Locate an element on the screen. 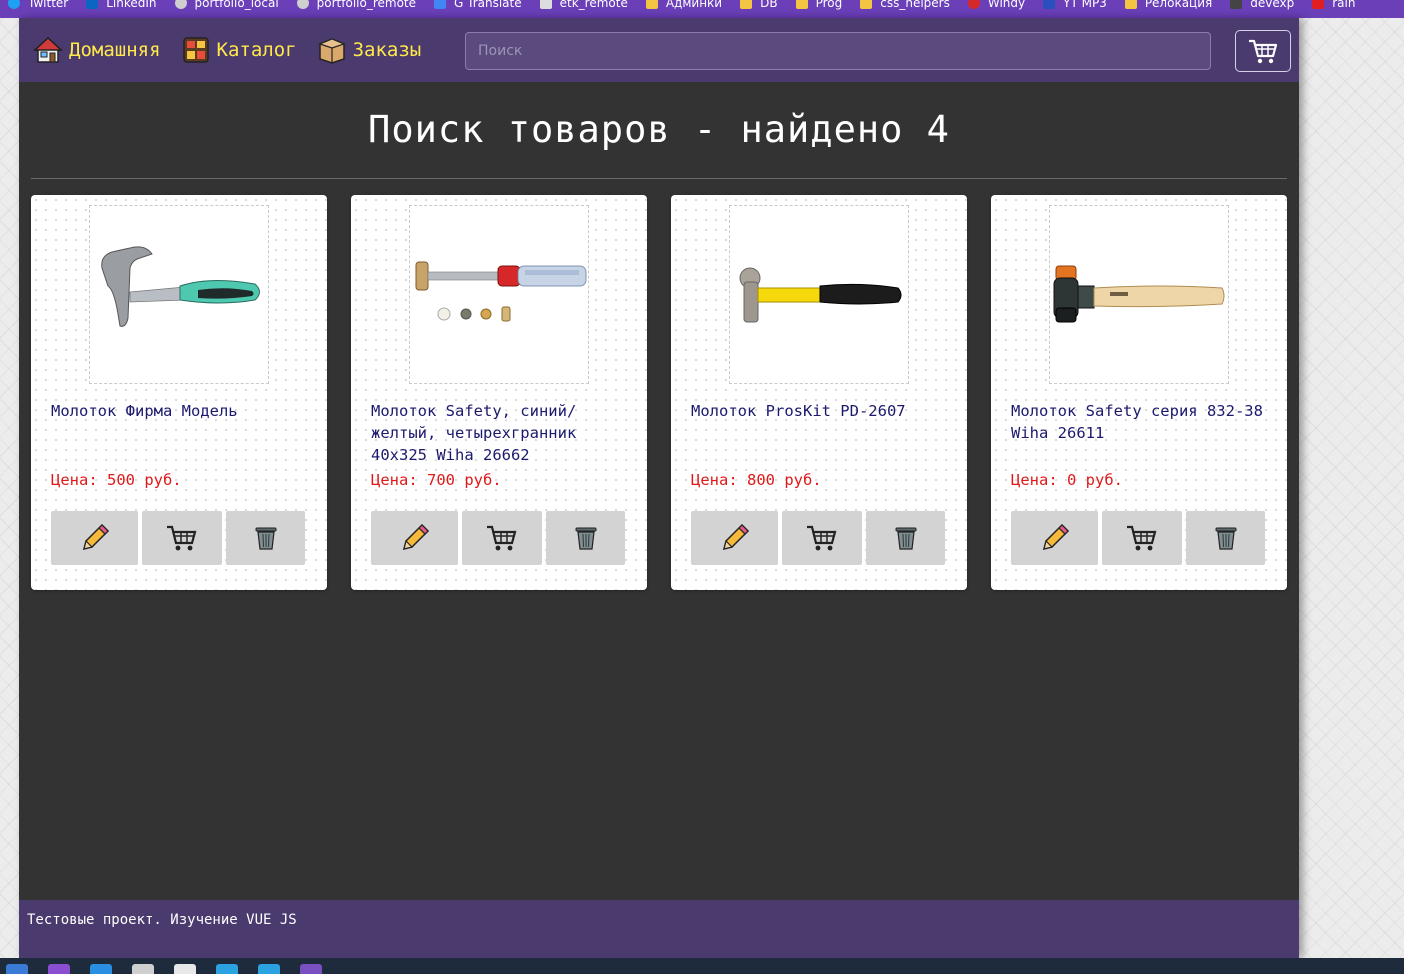 This screenshot has width=1404, height=974. translate-icon is located at coordinates (440, 4).